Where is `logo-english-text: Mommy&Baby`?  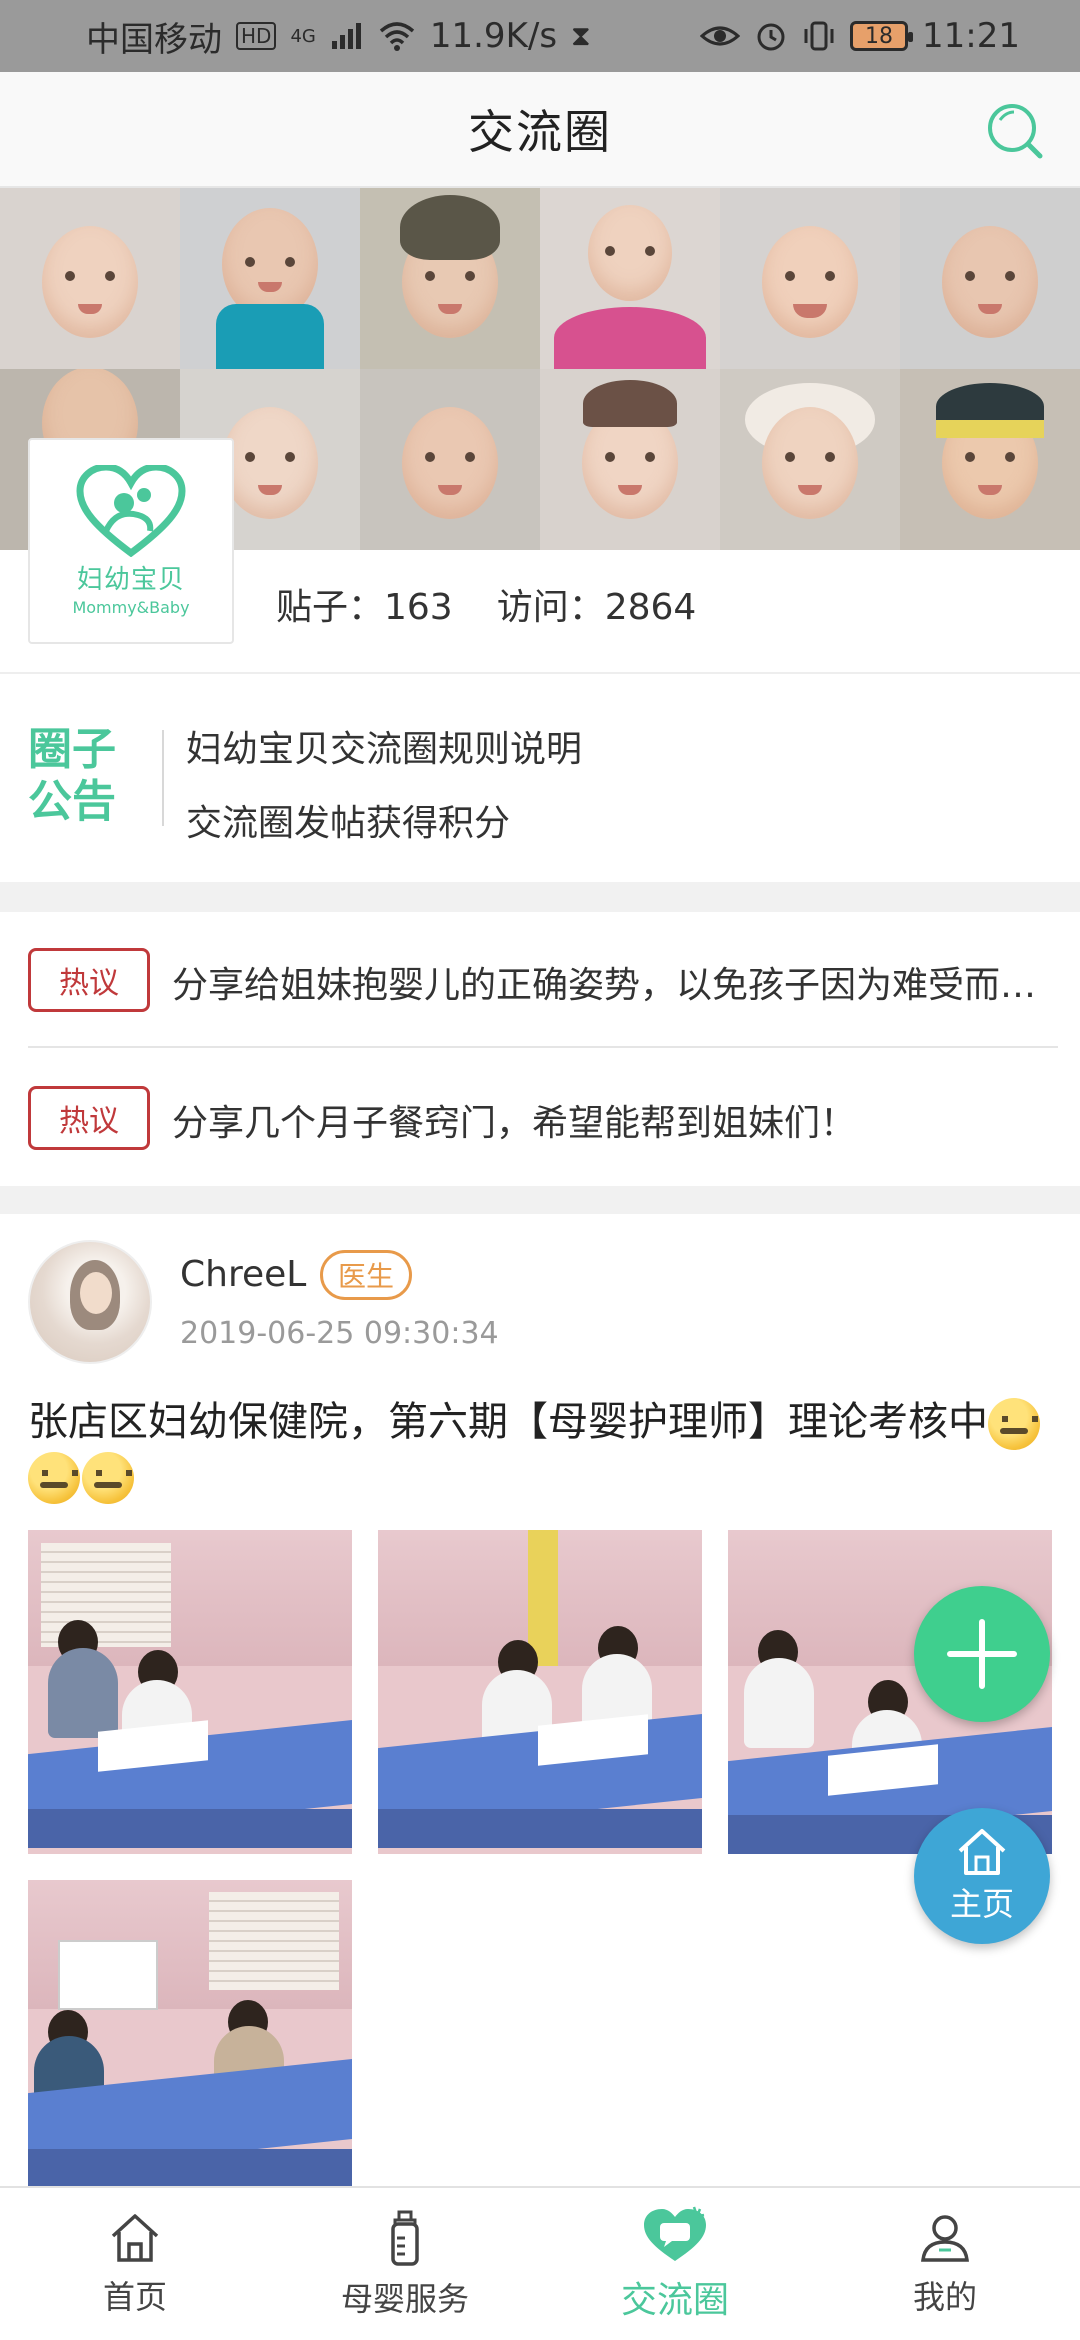 logo-english-text: Mommy&Baby is located at coordinates (131, 607).